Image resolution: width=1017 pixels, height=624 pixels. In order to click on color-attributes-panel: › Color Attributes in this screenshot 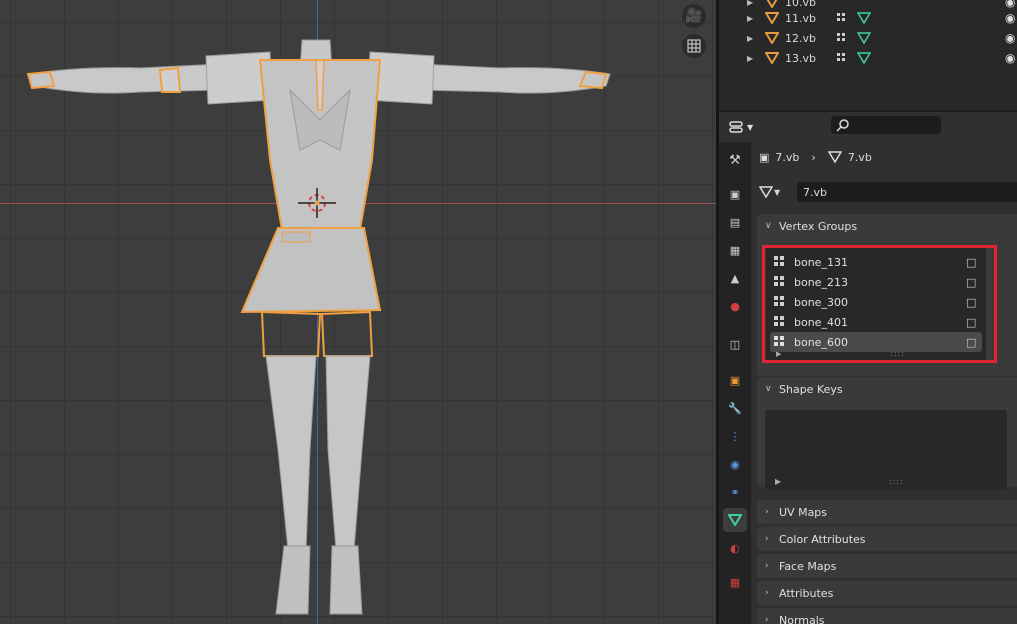, I will do `click(887, 539)`.